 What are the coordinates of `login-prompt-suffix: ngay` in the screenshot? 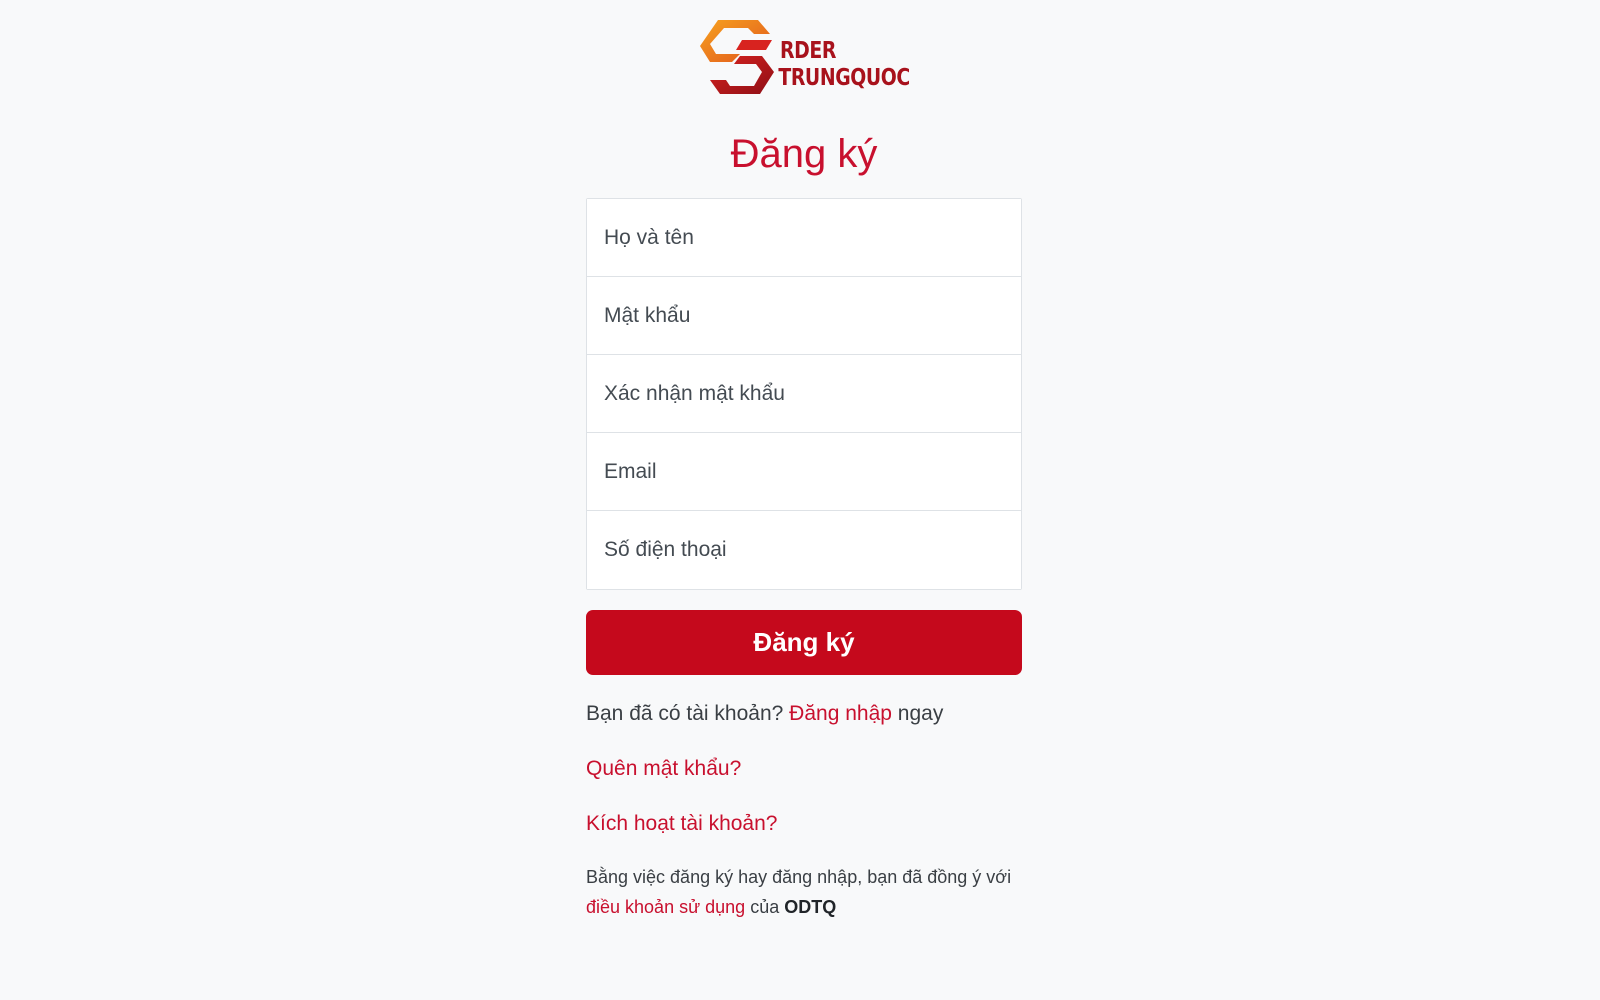 It's located at (920, 713).